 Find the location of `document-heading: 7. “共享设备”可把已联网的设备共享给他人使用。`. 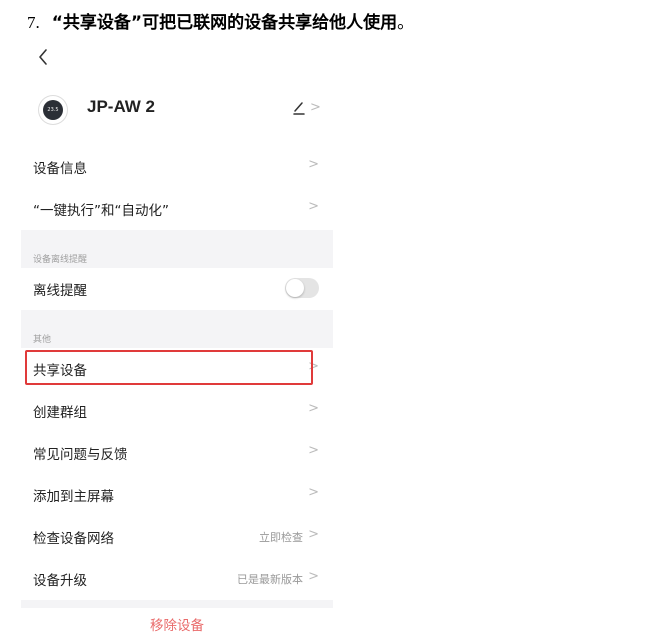

document-heading: 7. “共享设备”可把已联网的设备共享给他人使用。 is located at coordinates (220, 20).